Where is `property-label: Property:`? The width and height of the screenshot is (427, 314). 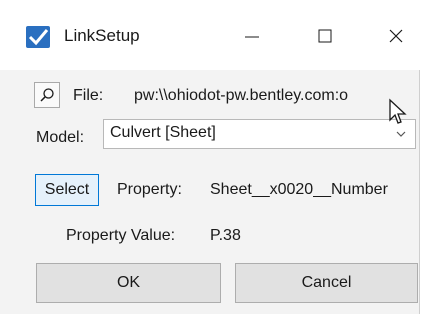 property-label: Property: is located at coordinates (149, 189).